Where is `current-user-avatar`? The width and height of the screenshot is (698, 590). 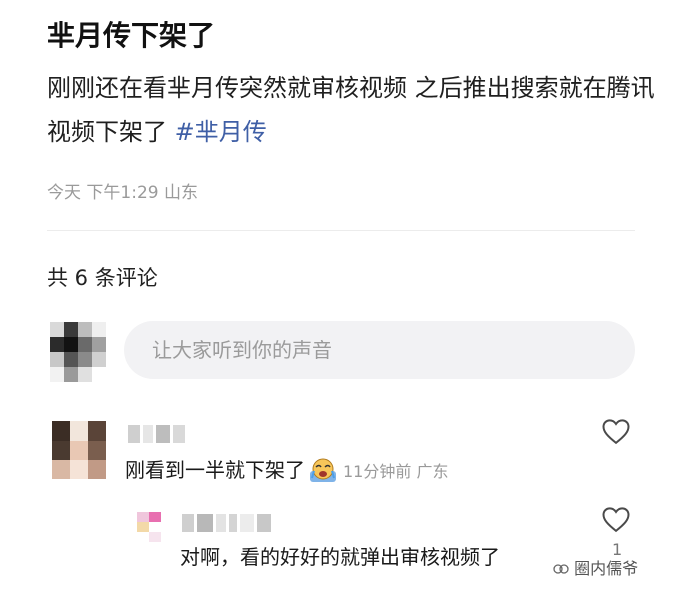 current-user-avatar is located at coordinates (78, 352).